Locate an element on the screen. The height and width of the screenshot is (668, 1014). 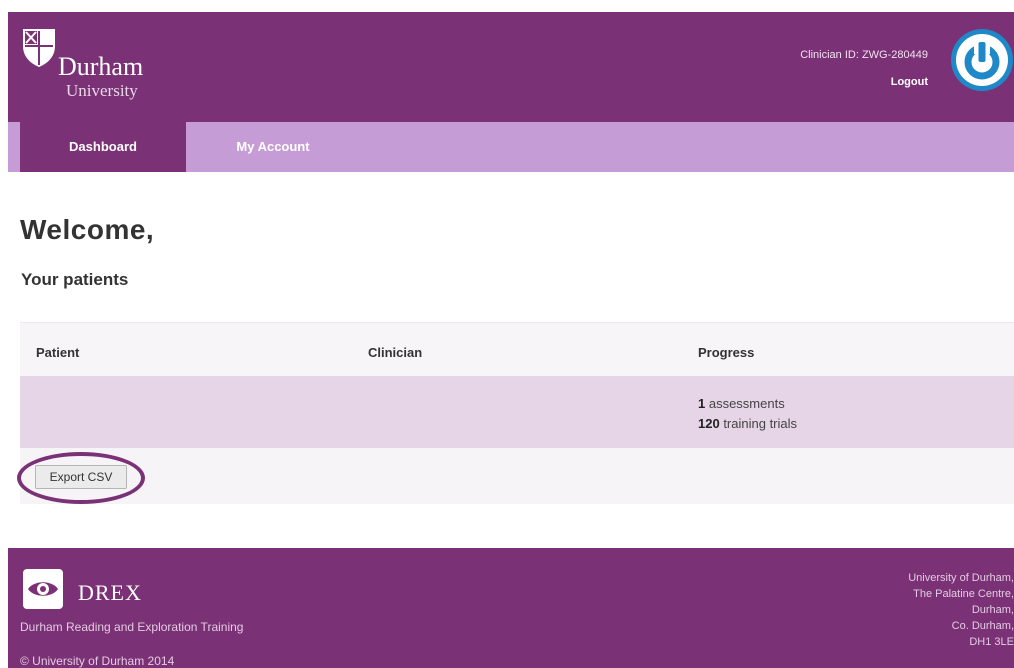
tab-dashboard: Dashboard is located at coordinates (103, 147).